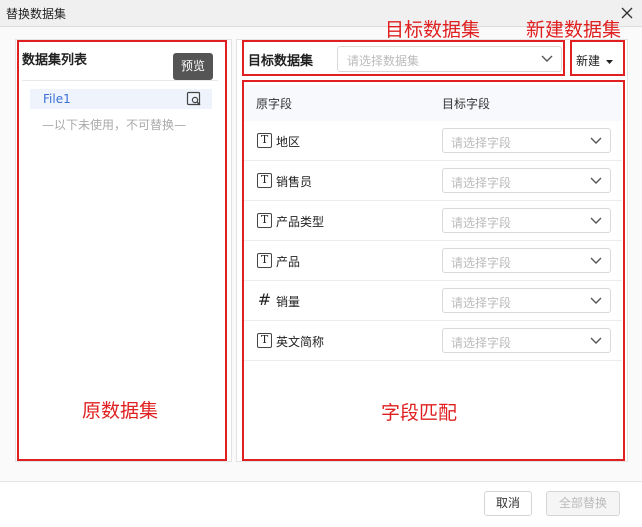 The height and width of the screenshot is (527, 642). What do you see at coordinates (120, 411) in the screenshot?
I see `source-dataset-annotation: 原数据集` at bounding box center [120, 411].